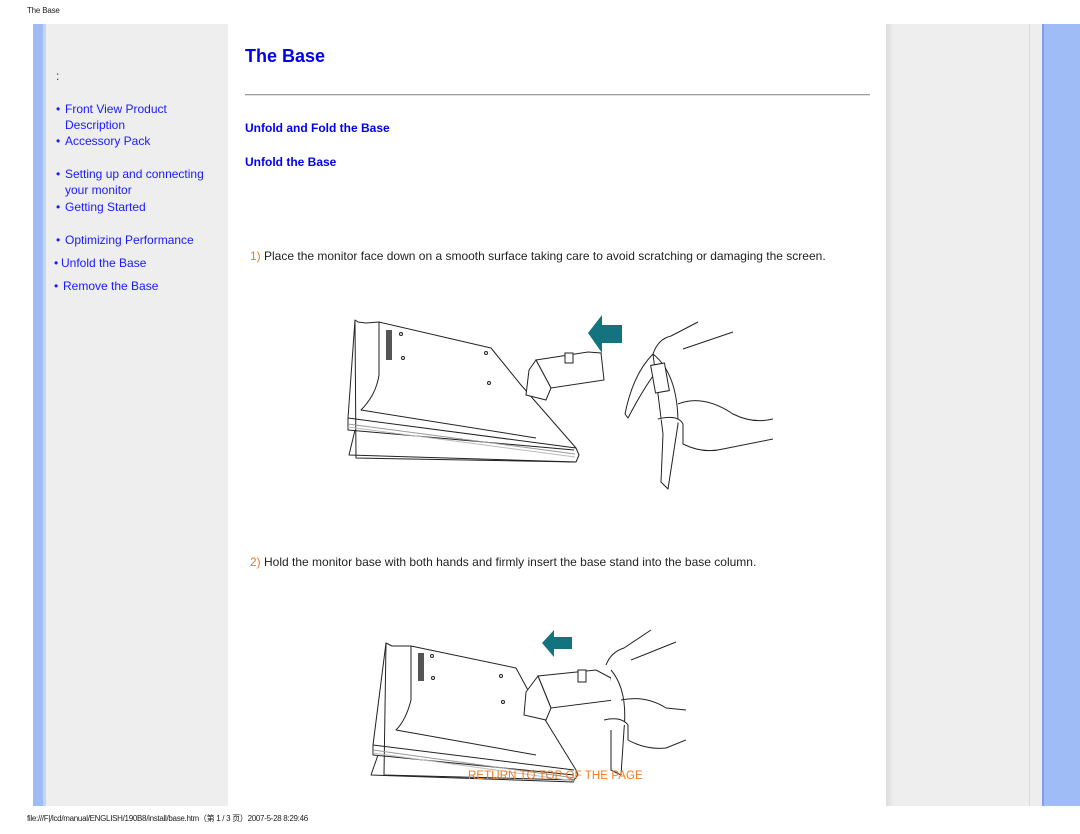 The height and width of the screenshot is (834, 1080). Describe the element at coordinates (557, 95) in the screenshot. I see `horizontal-rule` at that location.